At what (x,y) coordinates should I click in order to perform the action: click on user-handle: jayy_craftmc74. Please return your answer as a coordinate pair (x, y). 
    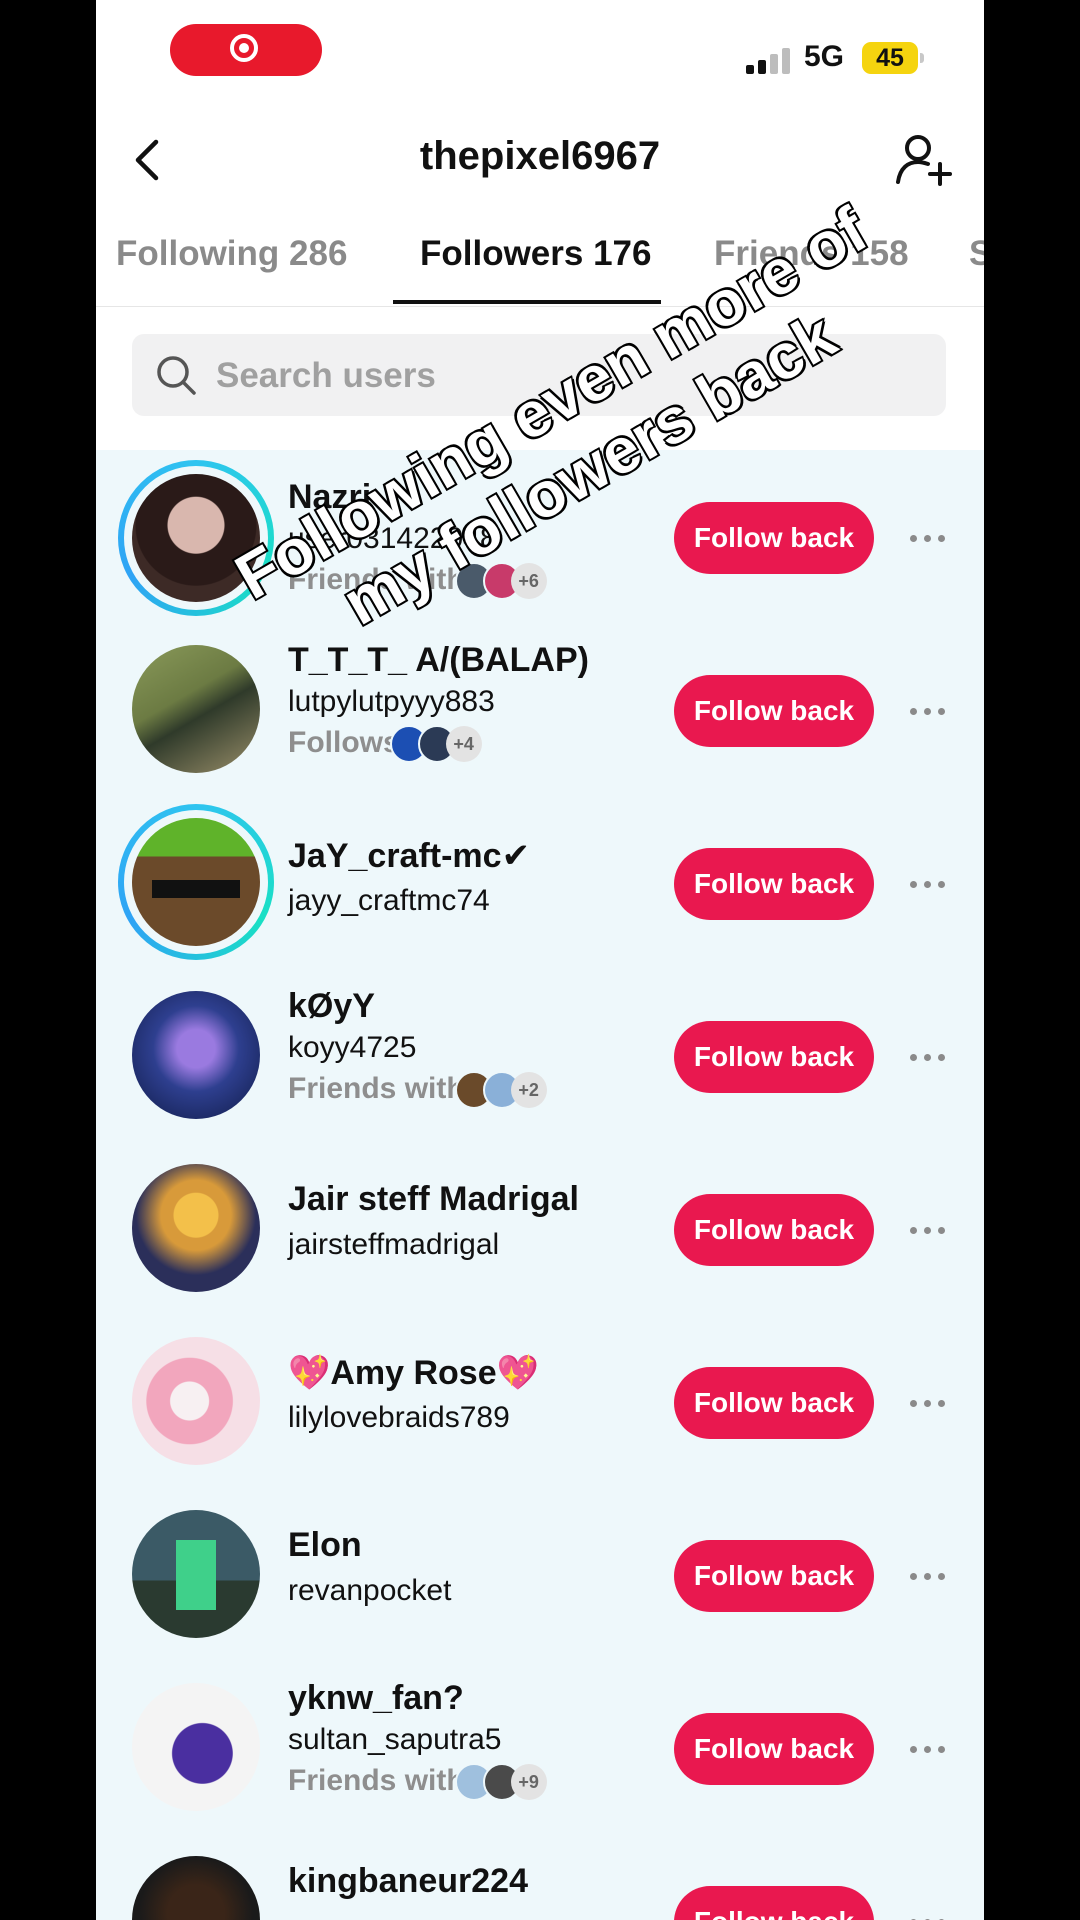
    Looking at the image, I should click on (389, 900).